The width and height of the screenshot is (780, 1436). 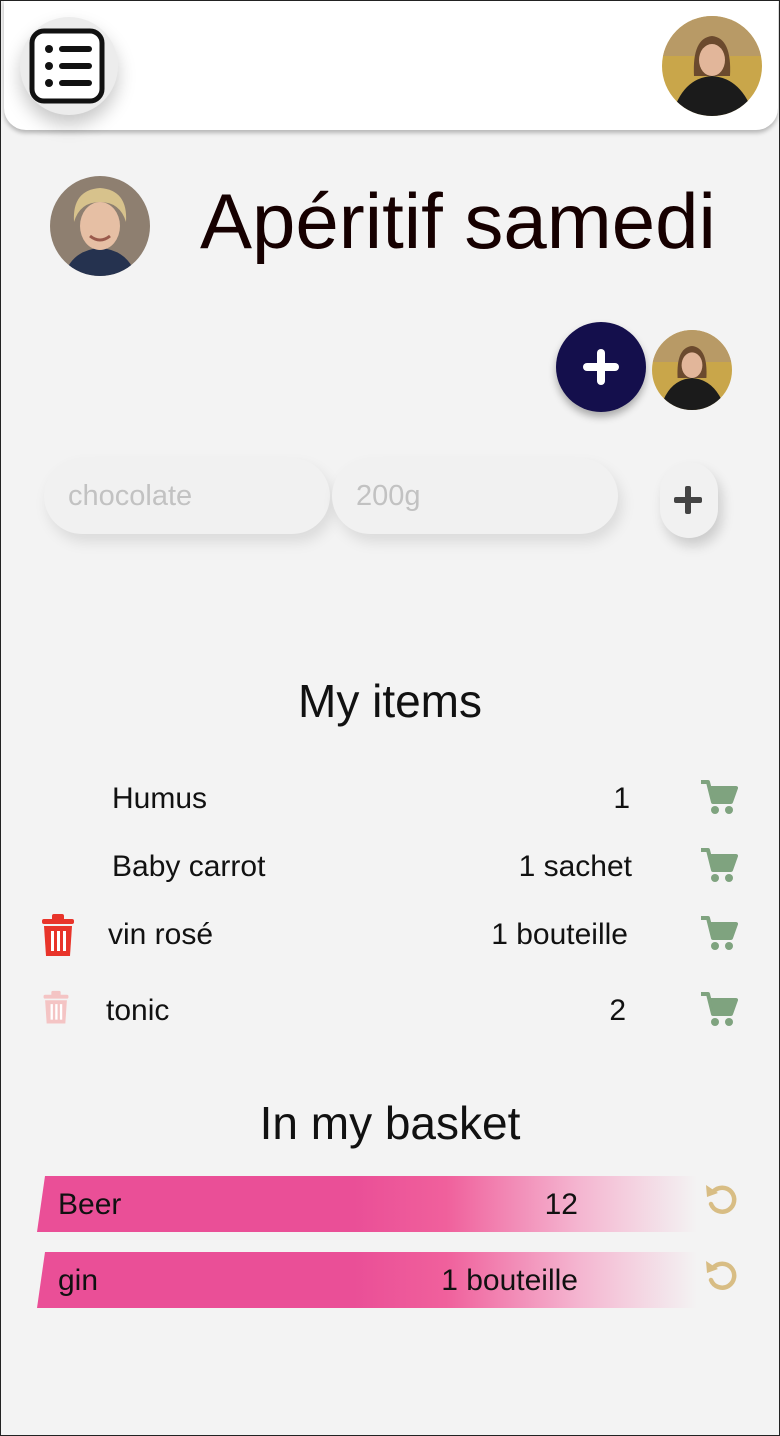 What do you see at coordinates (100, 226) in the screenshot?
I see `owner-avatar` at bounding box center [100, 226].